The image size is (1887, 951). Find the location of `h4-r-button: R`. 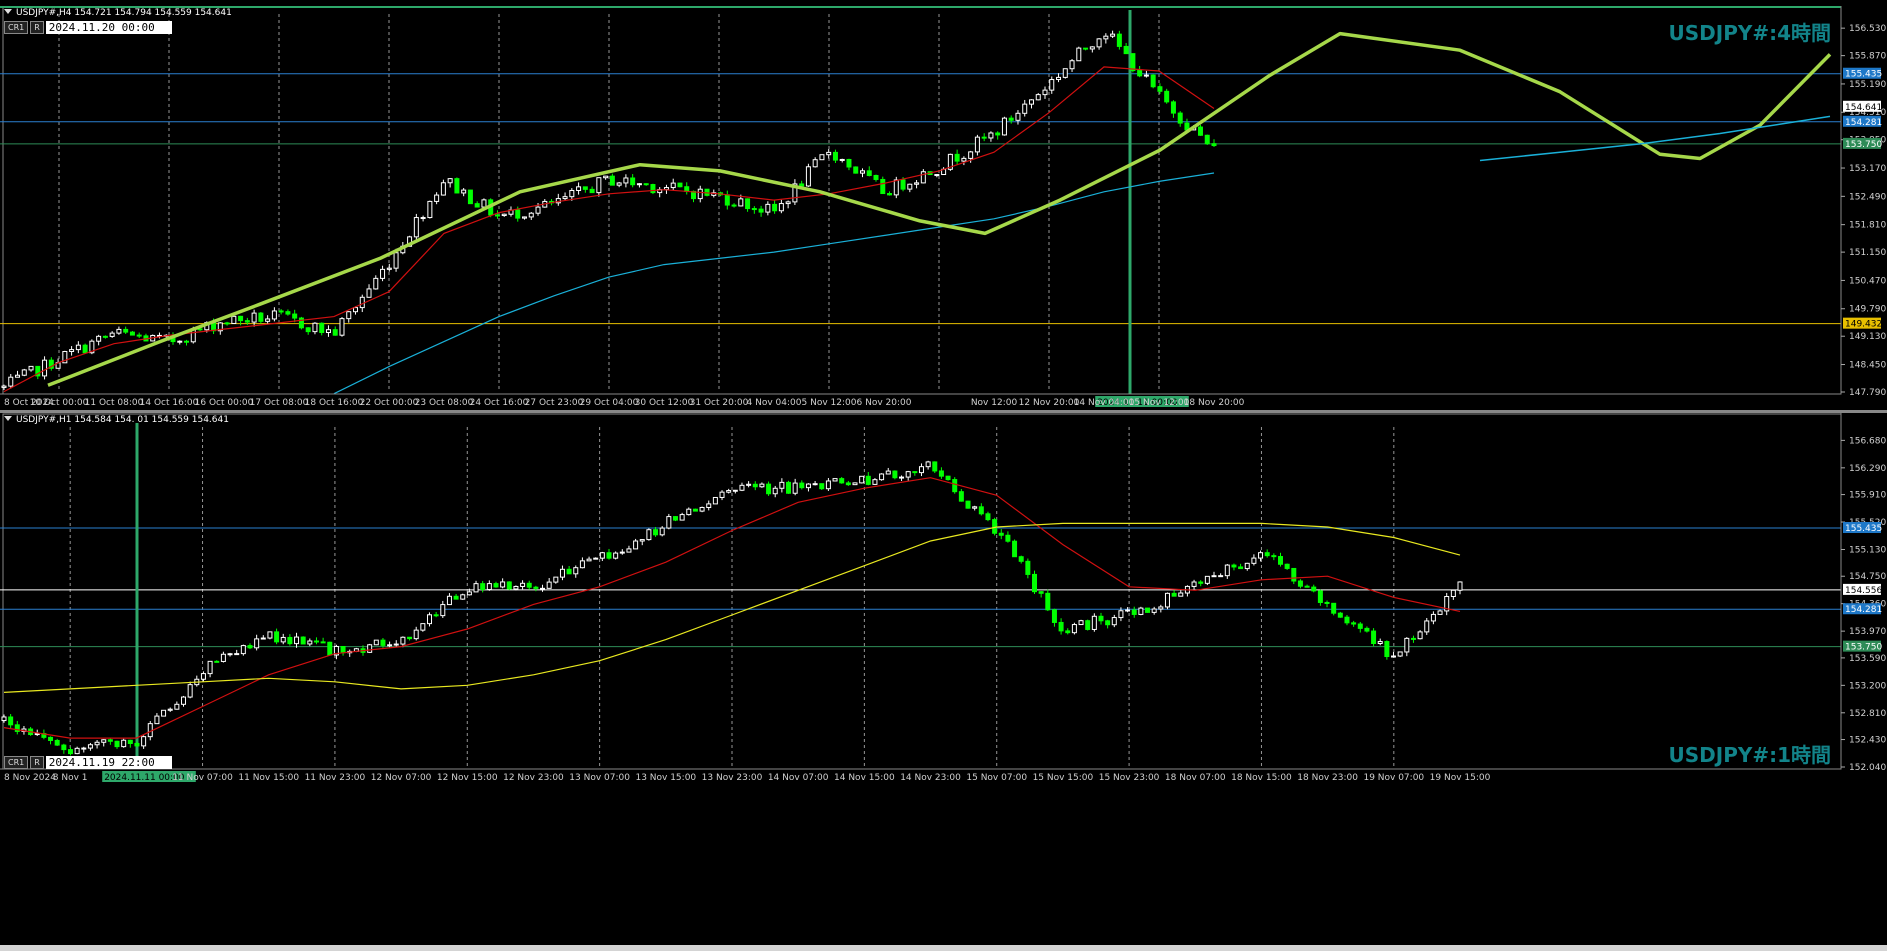

h4-r-button: R is located at coordinates (37, 27).